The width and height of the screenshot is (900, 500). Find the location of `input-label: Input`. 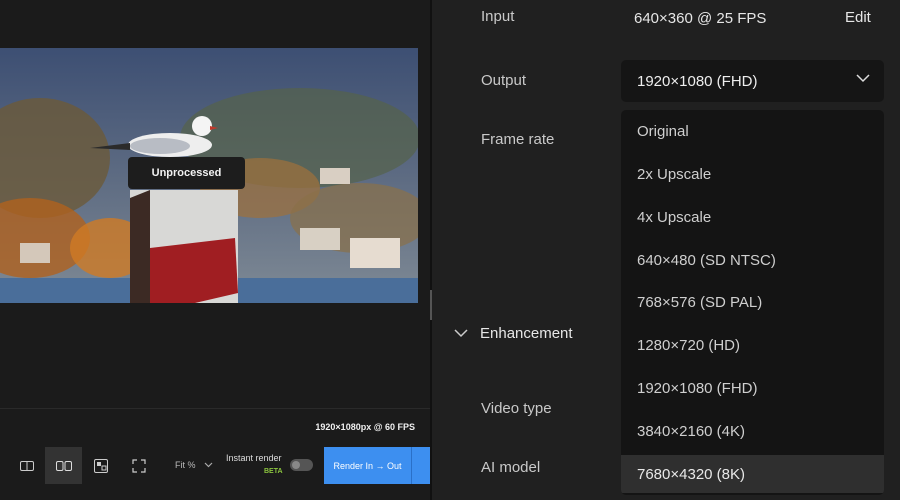

input-label: Input is located at coordinates (498, 16).